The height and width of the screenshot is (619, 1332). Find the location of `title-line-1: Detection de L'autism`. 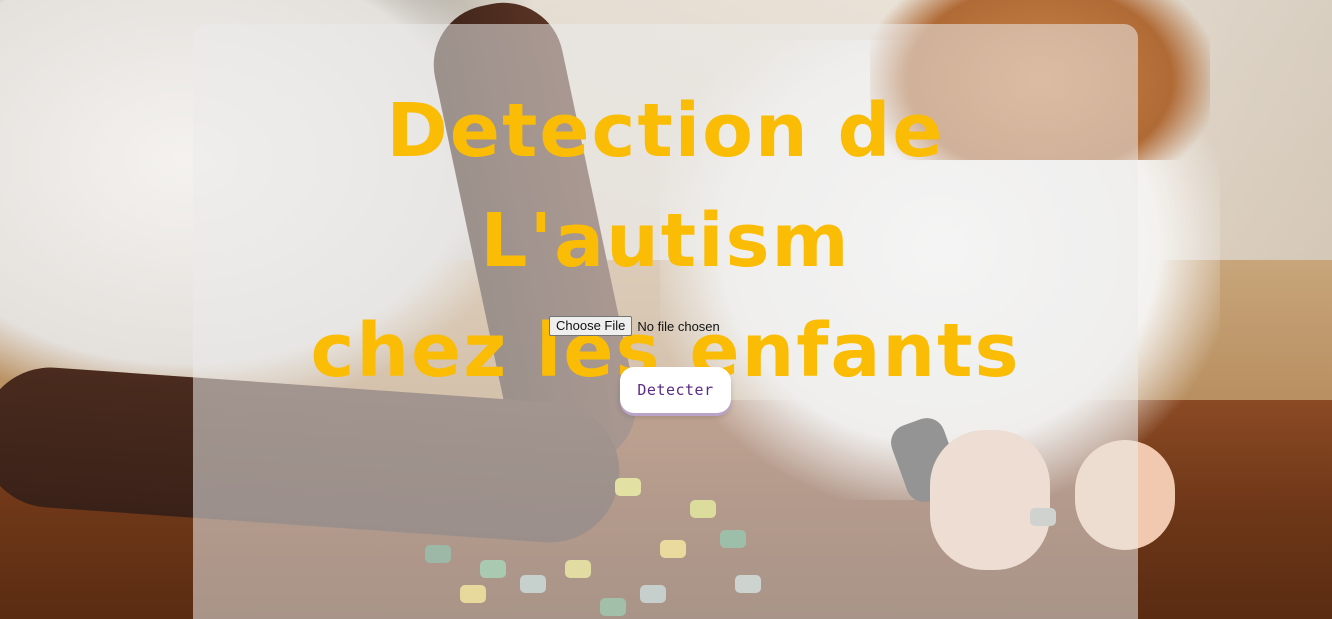

title-line-1: Detection de L'autism is located at coordinates (665, 186).